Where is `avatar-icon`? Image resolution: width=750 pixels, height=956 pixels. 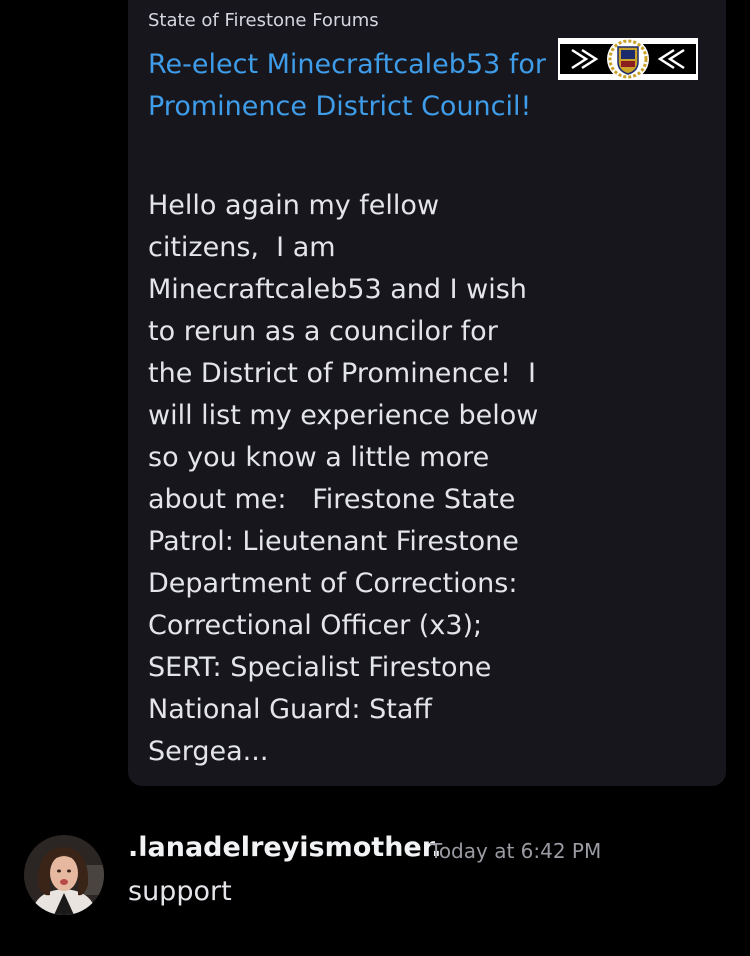
avatar-icon is located at coordinates (64, 875).